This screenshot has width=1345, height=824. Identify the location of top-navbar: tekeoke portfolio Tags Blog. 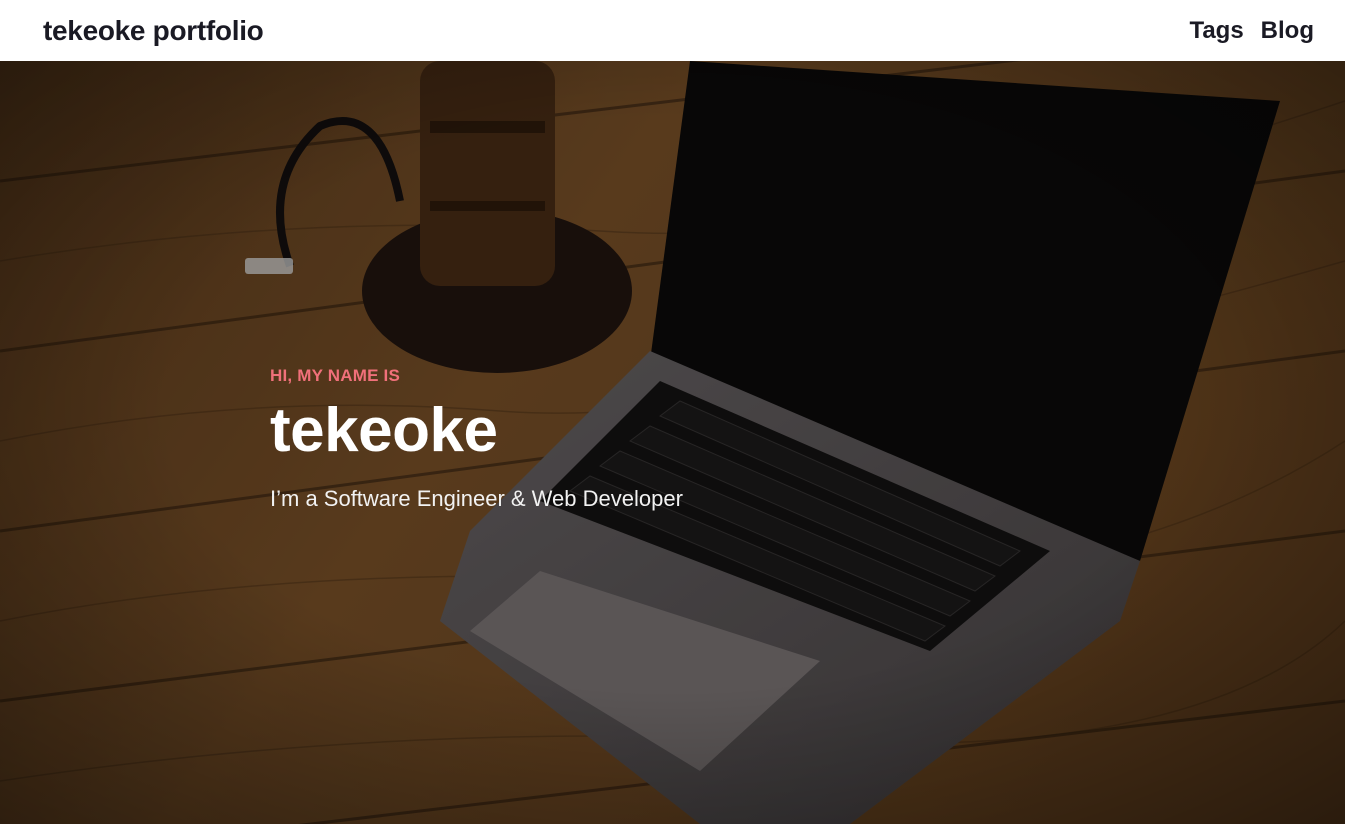
(672, 30).